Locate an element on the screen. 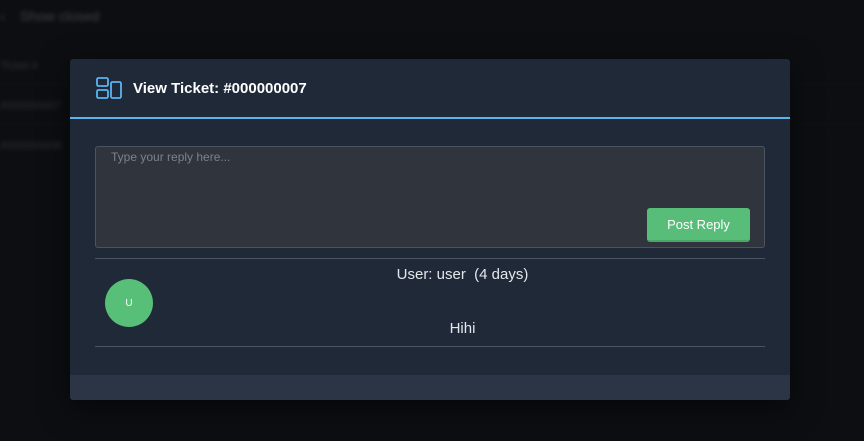 This screenshot has width=864, height=441. message-body: Hihi is located at coordinates (462, 328).